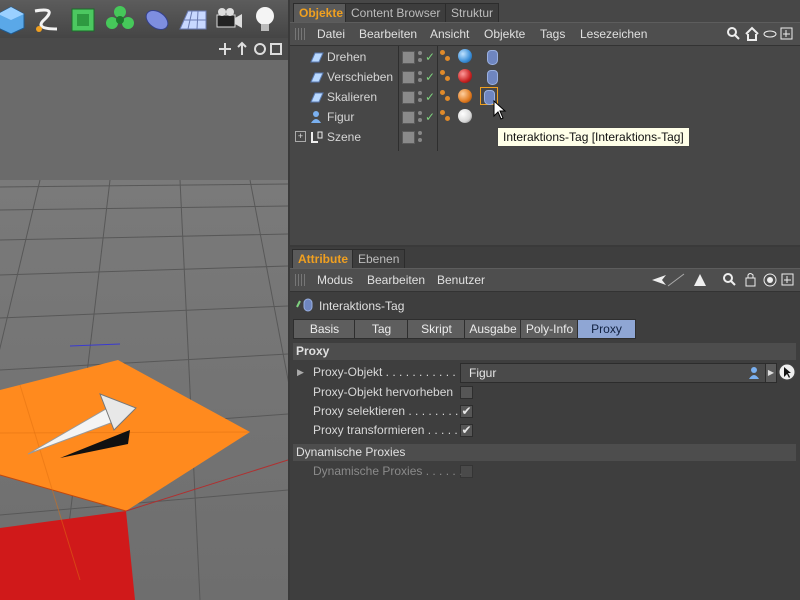 The image size is (800, 600). What do you see at coordinates (324, 329) in the screenshot?
I see `subtab-basis: Basis` at bounding box center [324, 329].